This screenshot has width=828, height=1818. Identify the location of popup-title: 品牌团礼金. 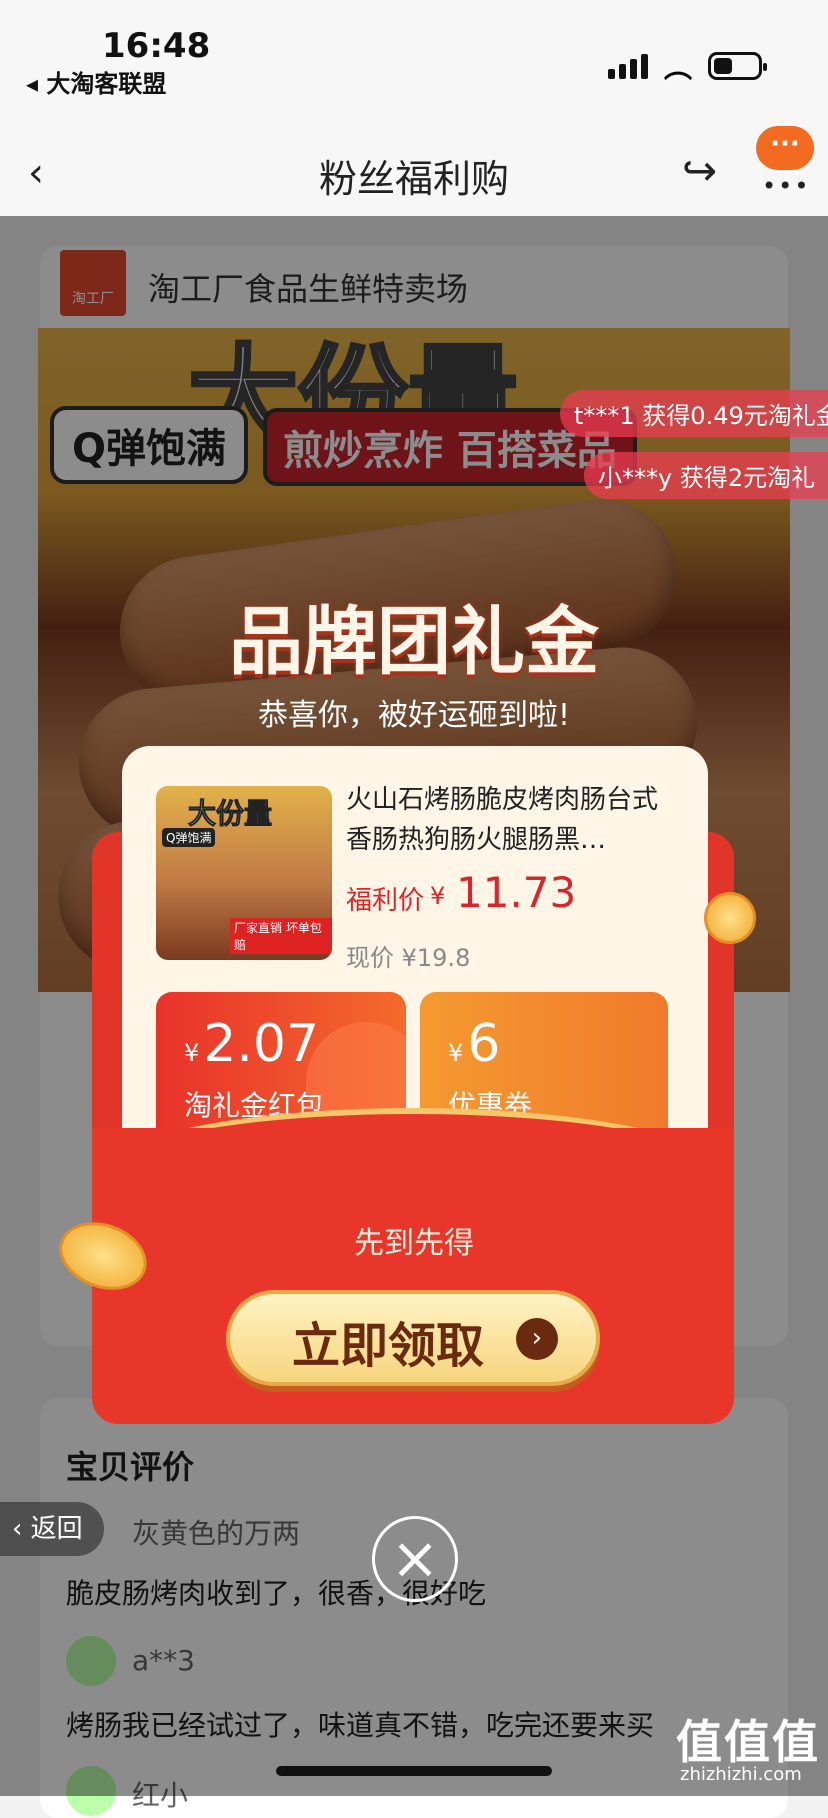
(414, 642).